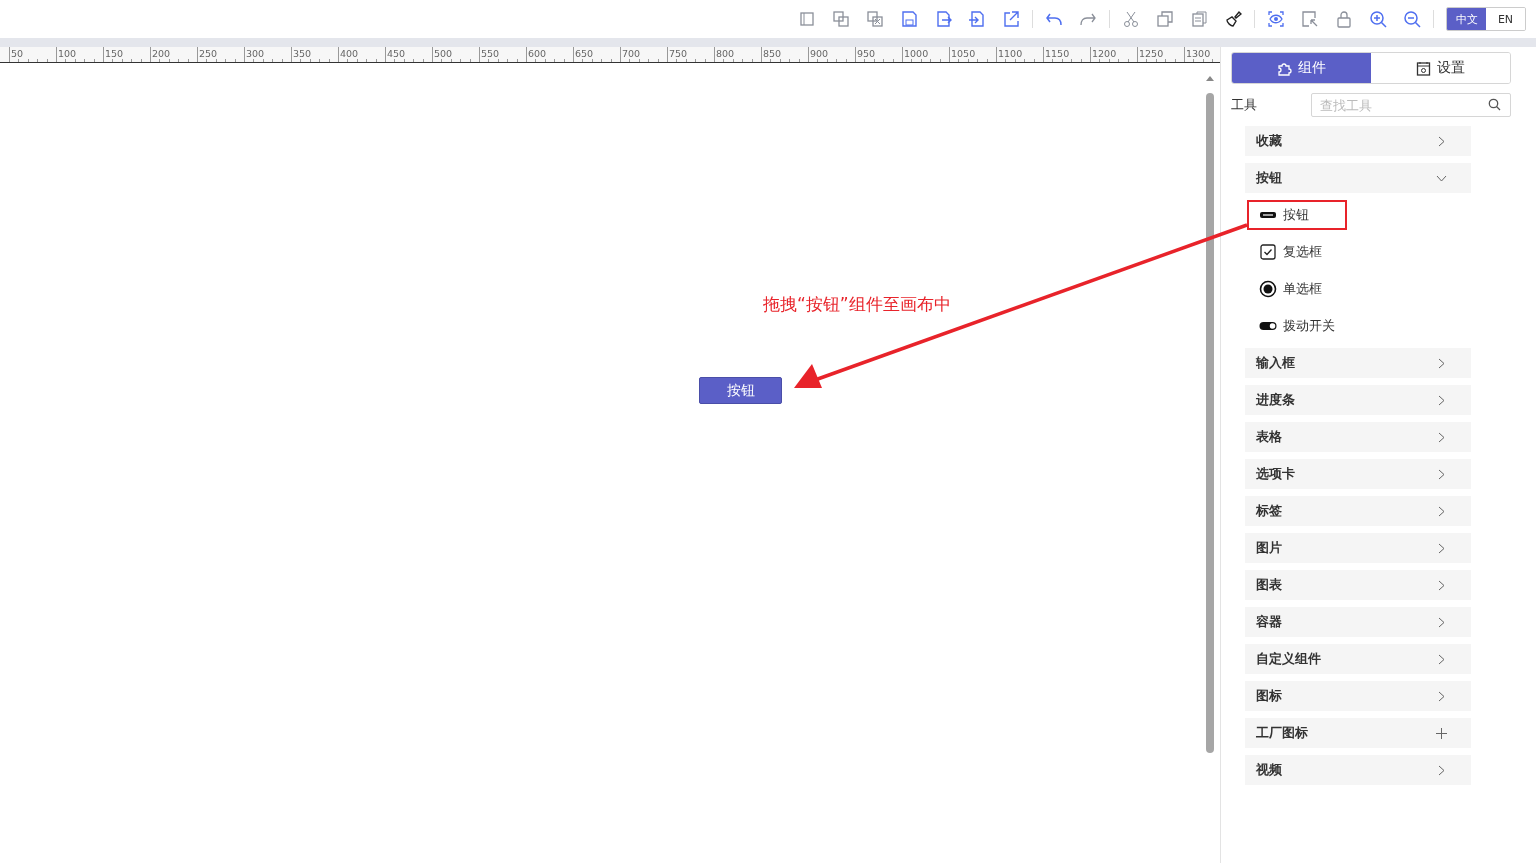  What do you see at coordinates (841, 19) in the screenshot?
I see `layers-icon` at bounding box center [841, 19].